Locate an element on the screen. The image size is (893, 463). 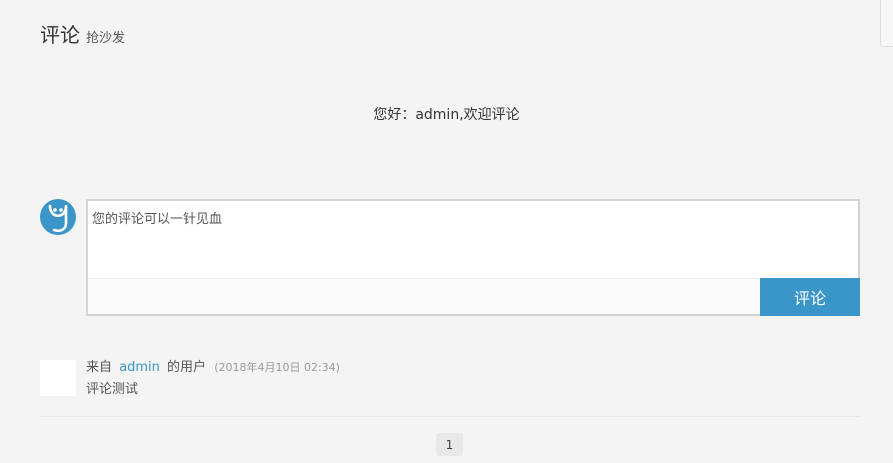
comment-source-suffix: 的用户 is located at coordinates (187, 367).